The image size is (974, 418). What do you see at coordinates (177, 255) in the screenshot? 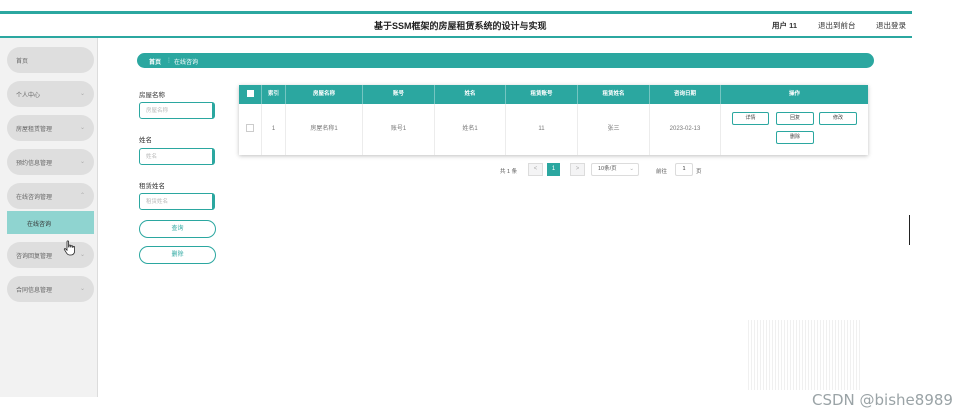
I see `delete-button: 删除` at bounding box center [177, 255].